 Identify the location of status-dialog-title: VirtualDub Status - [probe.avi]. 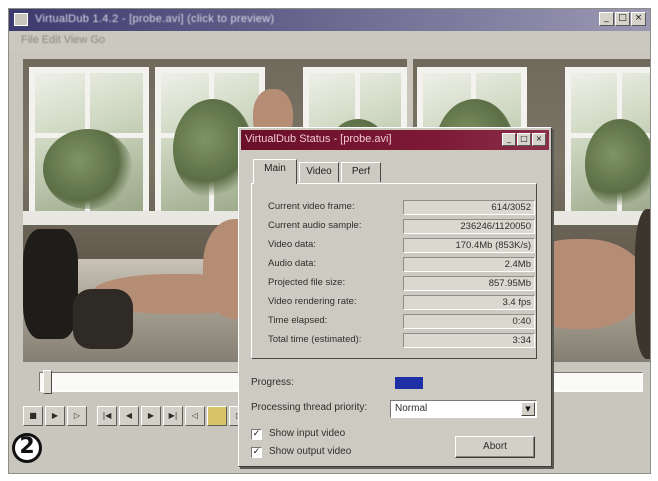
(318, 139).